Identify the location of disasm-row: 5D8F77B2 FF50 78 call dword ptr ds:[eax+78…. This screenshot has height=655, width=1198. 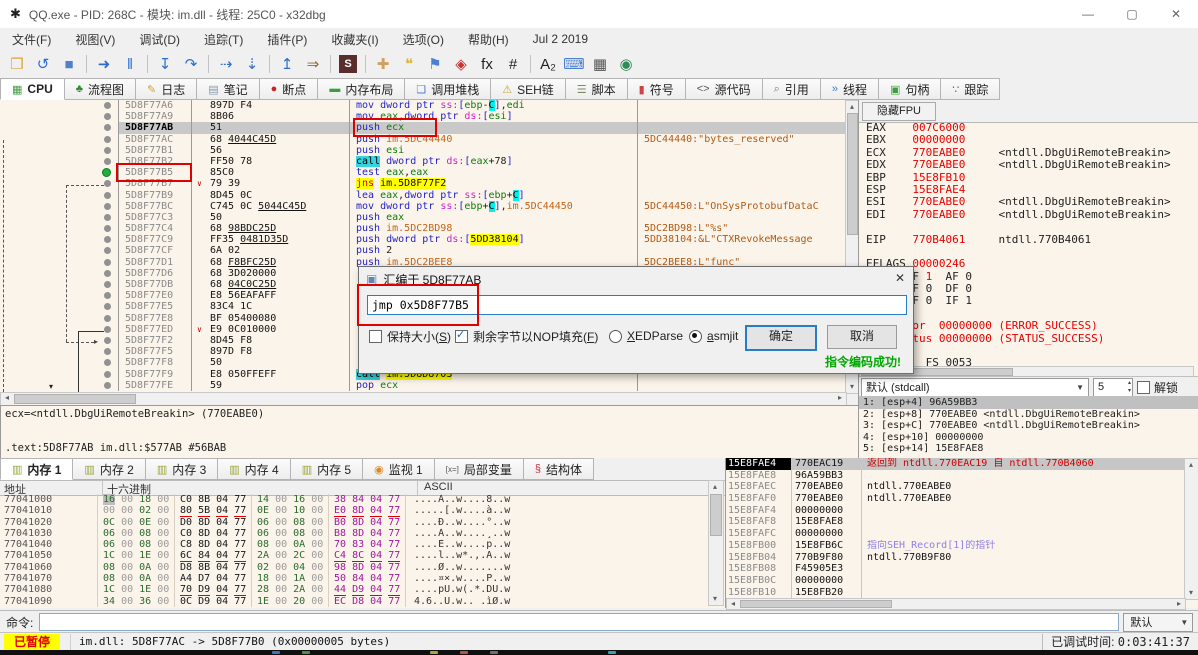
(422, 161).